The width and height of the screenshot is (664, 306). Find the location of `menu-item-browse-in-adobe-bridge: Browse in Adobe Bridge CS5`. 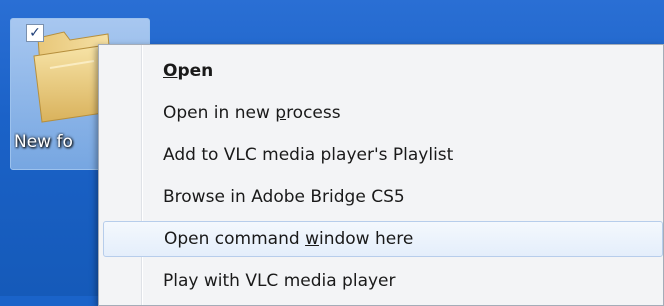

menu-item-browse-in-adobe-bridge: Browse in Adobe Bridge CS5 is located at coordinates (383, 197).